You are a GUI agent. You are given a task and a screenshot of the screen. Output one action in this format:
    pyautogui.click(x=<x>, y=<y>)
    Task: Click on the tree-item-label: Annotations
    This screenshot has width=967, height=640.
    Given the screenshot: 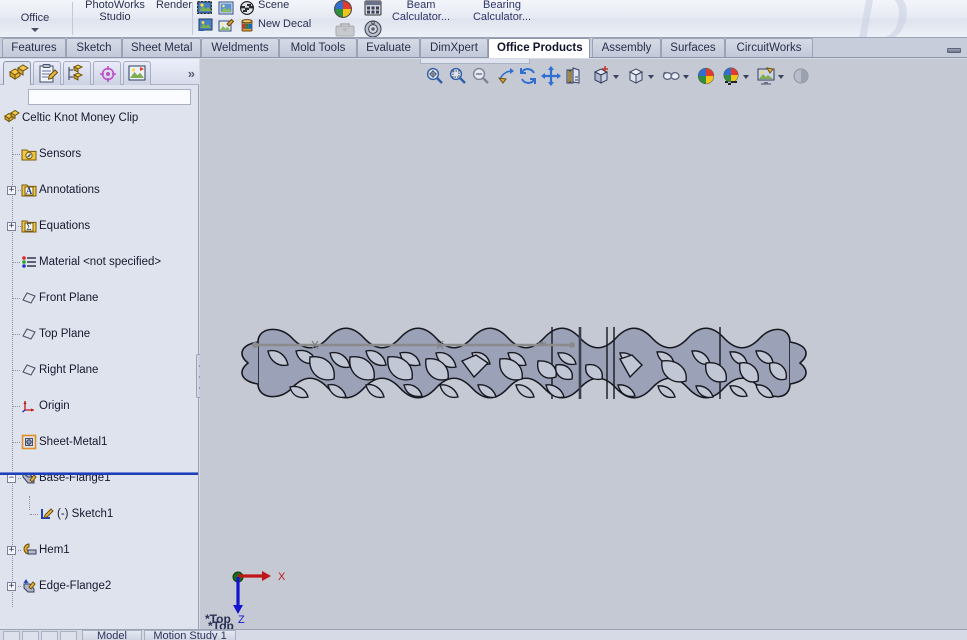 What is the action you would take?
    pyautogui.click(x=69, y=190)
    